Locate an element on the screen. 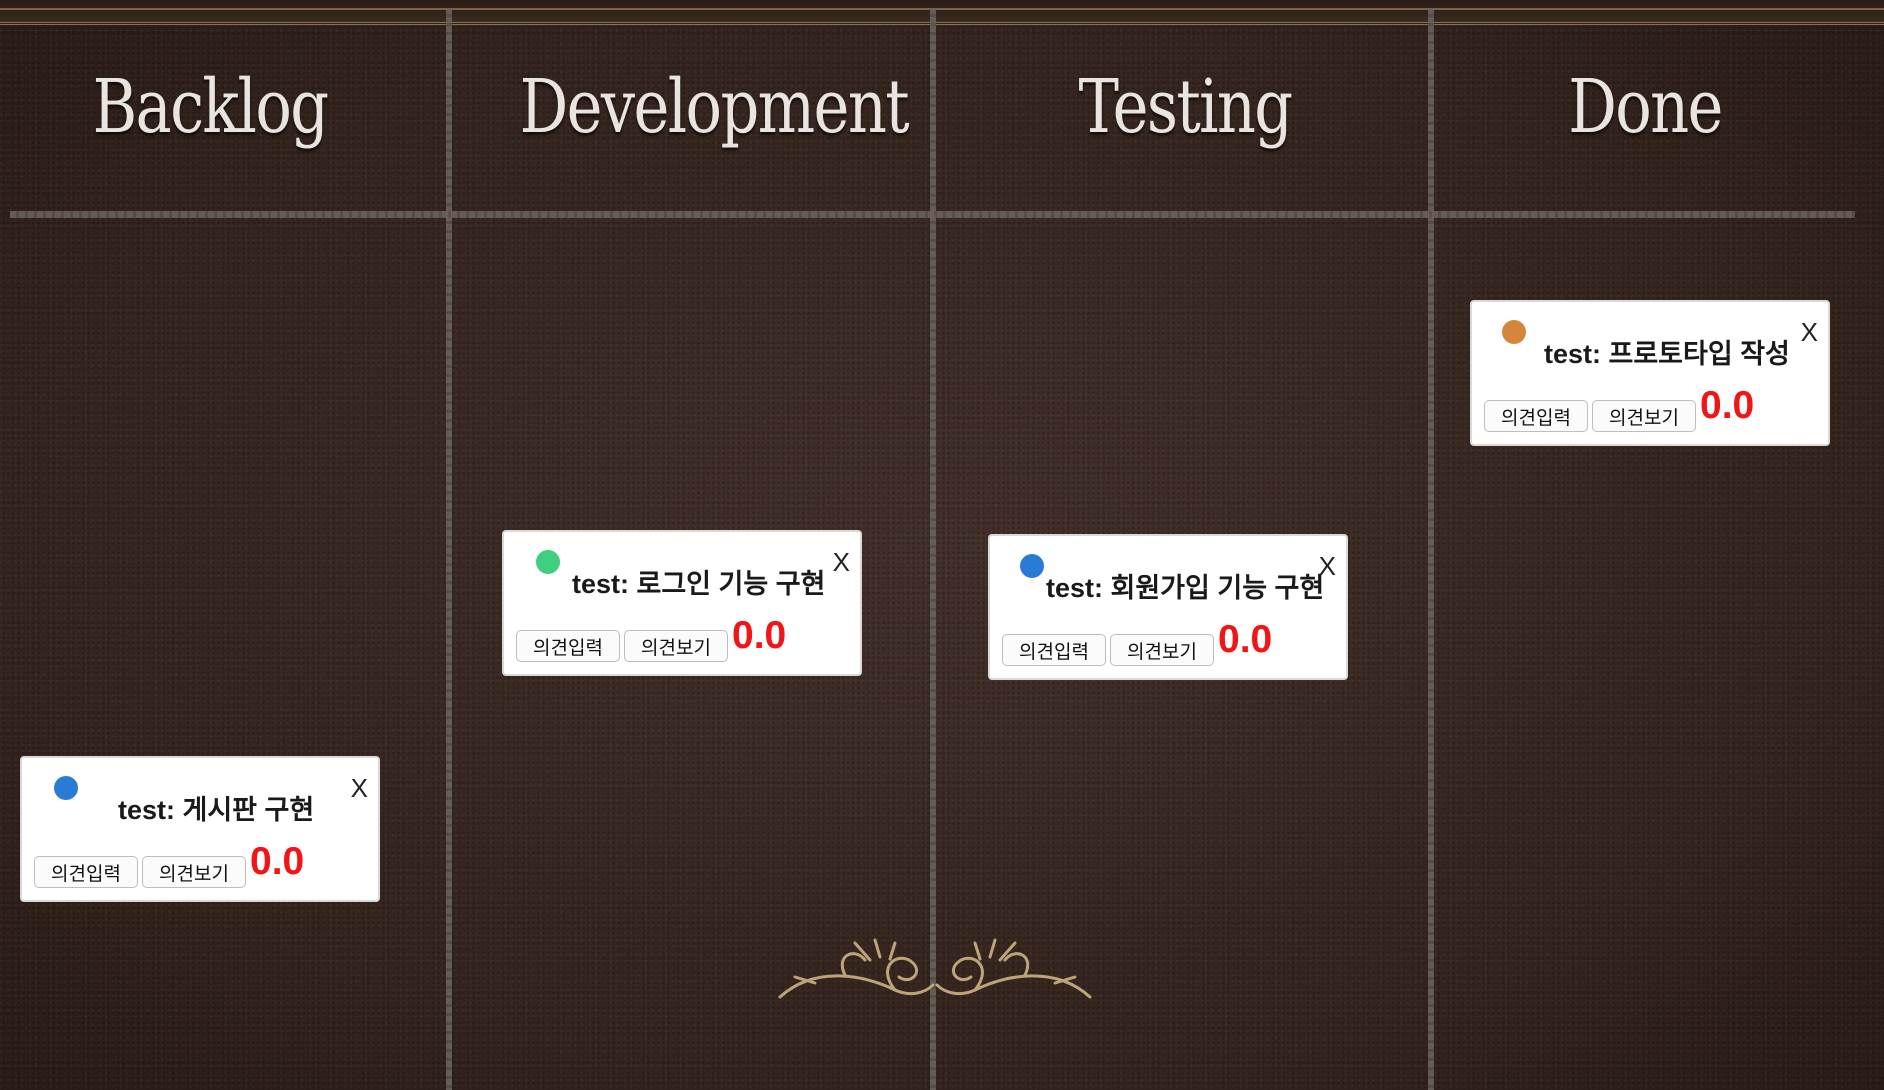 Image resolution: width=1884 pixels, height=1090 pixels. flourish-ornament-icon is located at coordinates (935, 968).